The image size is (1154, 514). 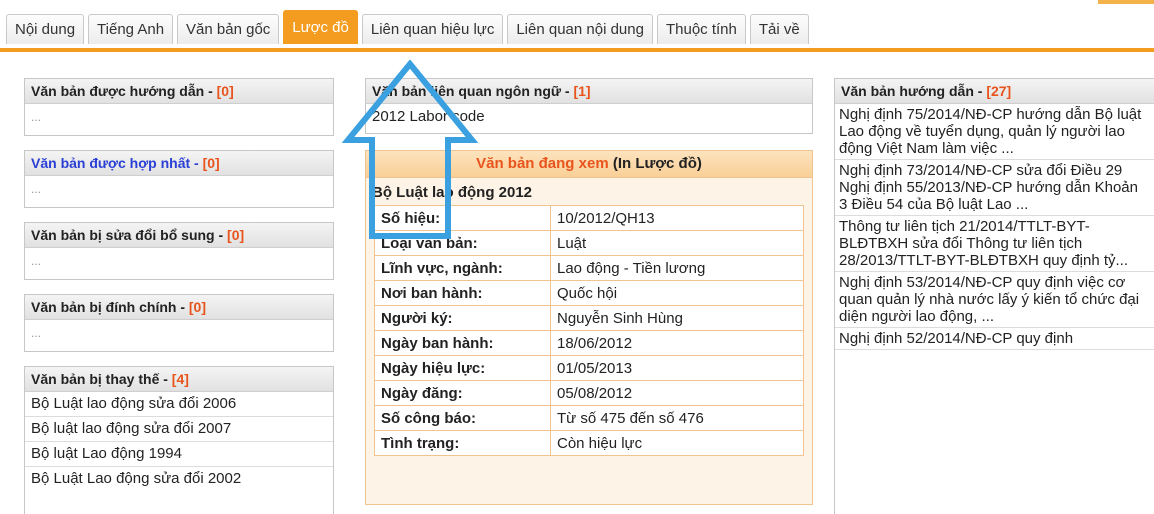 I want to click on corner-accent, so click(x=1126, y=2).